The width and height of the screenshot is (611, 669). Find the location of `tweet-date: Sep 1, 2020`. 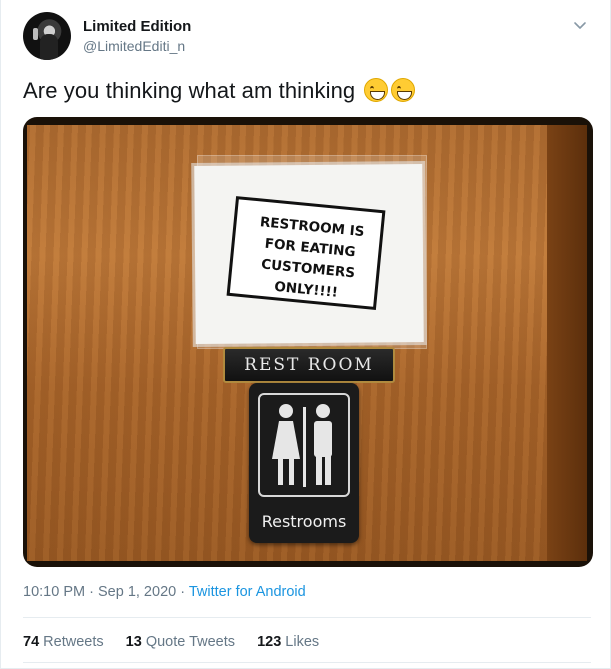

tweet-date: Sep 1, 2020 is located at coordinates (137, 592).